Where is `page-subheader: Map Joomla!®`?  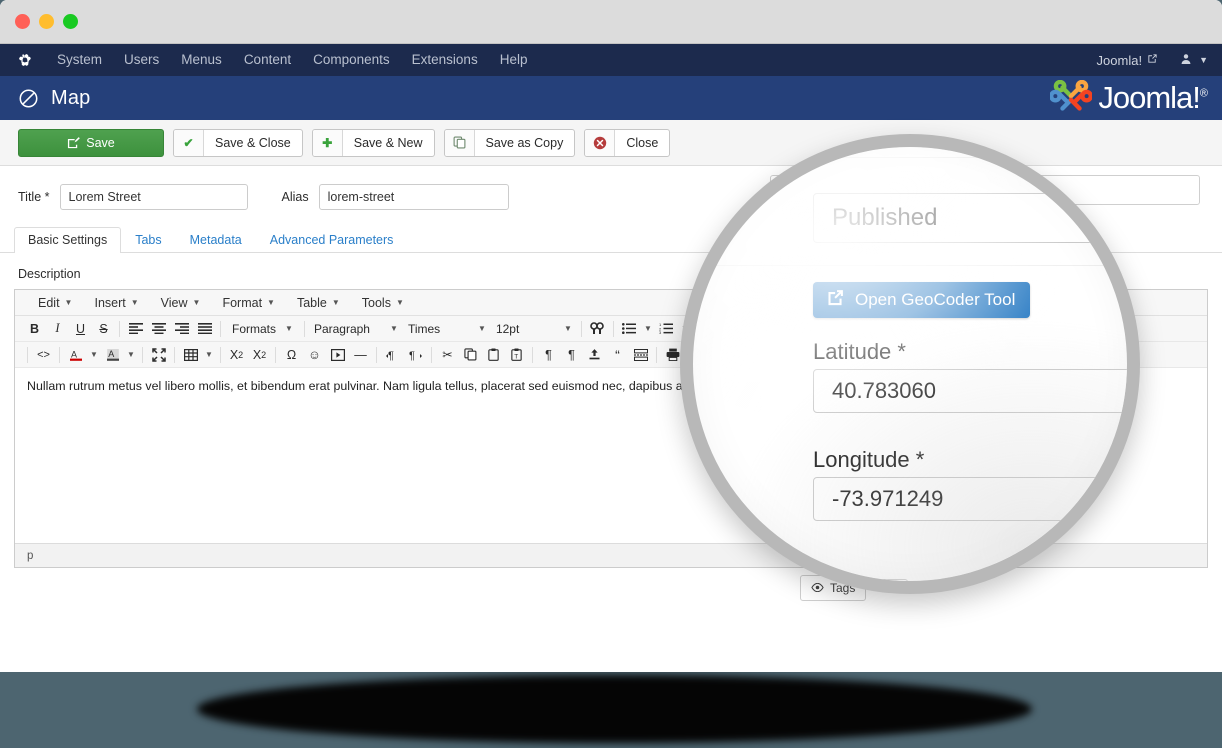 page-subheader: Map Joomla!® is located at coordinates (611, 98).